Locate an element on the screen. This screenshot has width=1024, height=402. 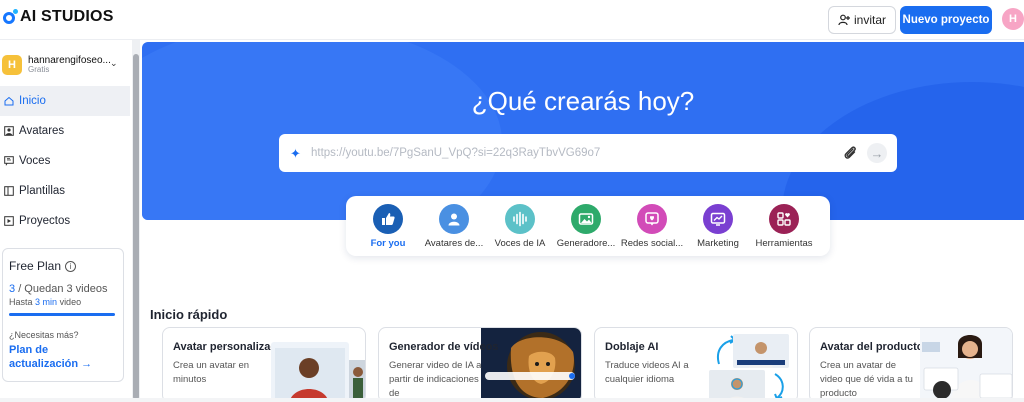
sidebar-item-label: Voces is located at coordinates (35, 161).